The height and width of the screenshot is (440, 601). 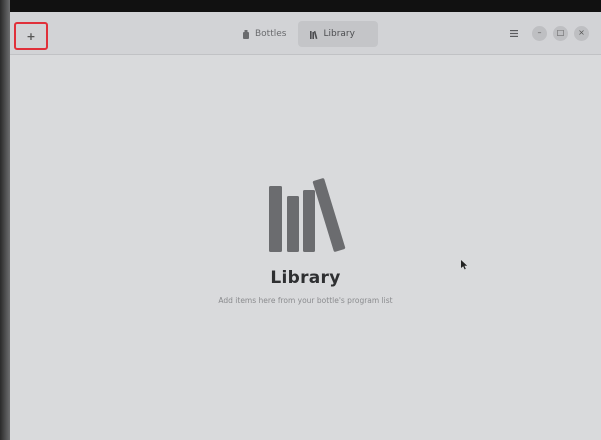 I want to click on library-icon, so click(x=314, y=34).